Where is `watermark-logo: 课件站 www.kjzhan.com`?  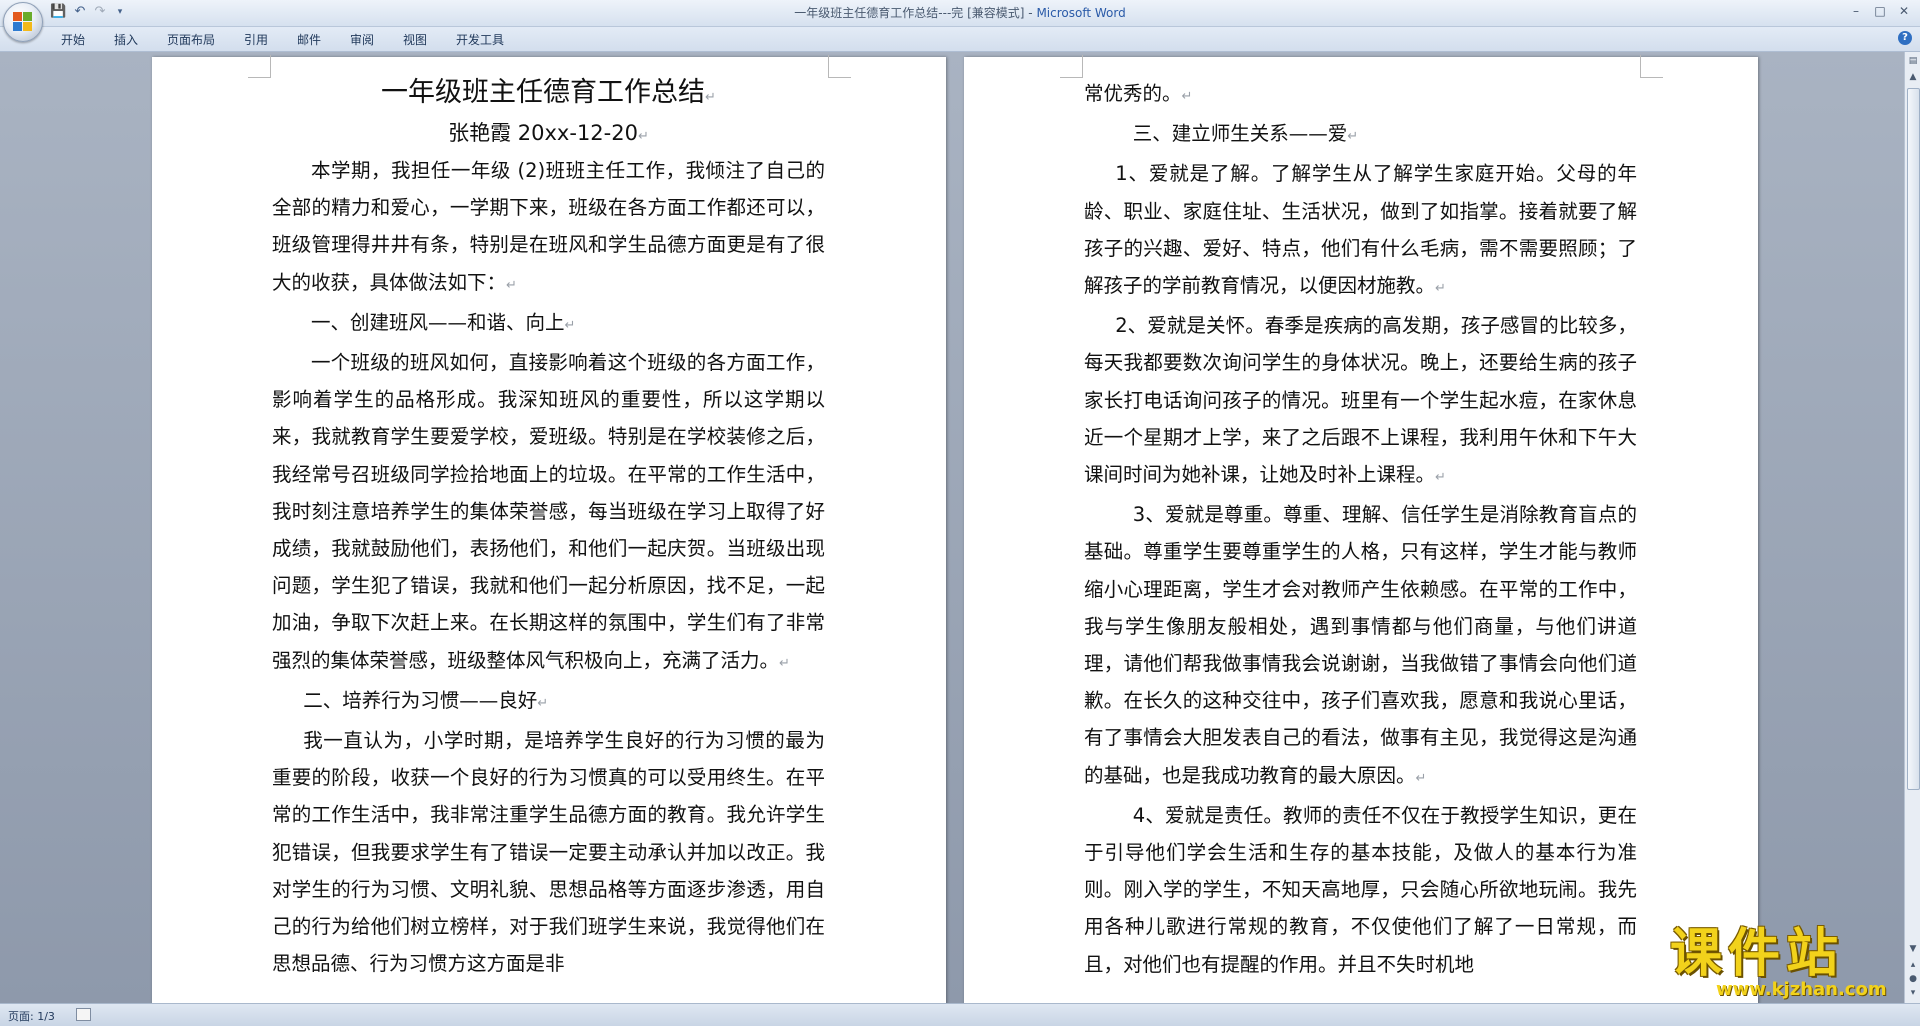
watermark-logo: 课件站 www.kjzhan.com is located at coordinates (1787, 964).